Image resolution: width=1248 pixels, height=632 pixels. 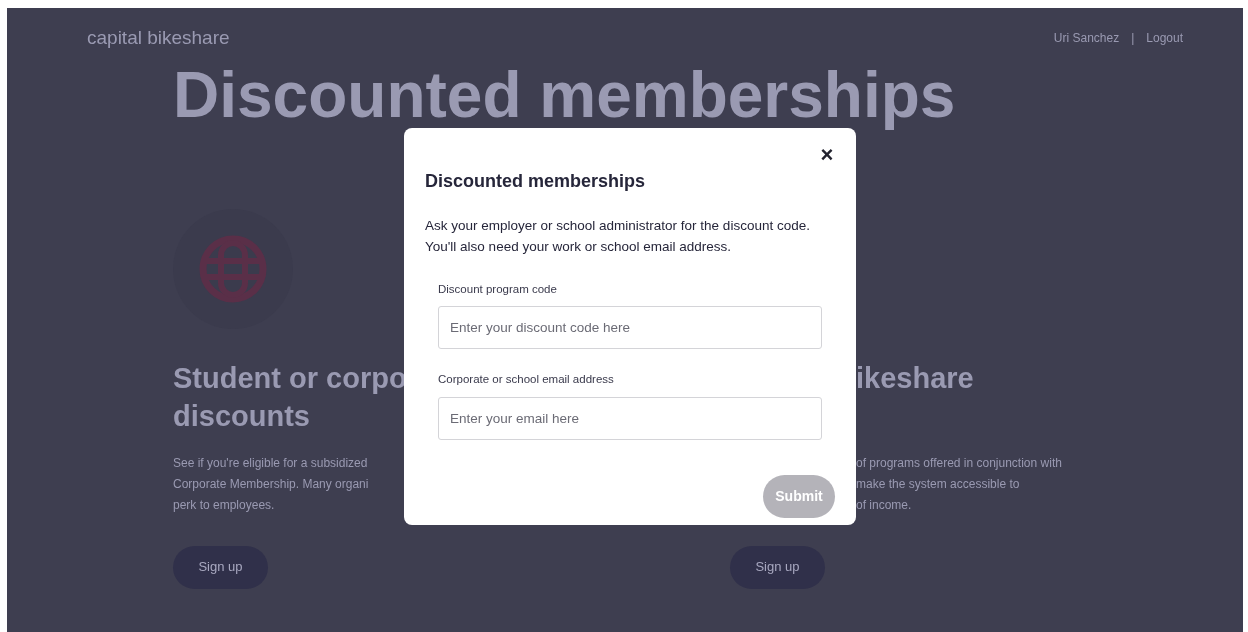 I want to click on card-description: See if you're eligible for a subsidized Corporate Membership. Many organi perk to employees., so click(x=271, y=484).